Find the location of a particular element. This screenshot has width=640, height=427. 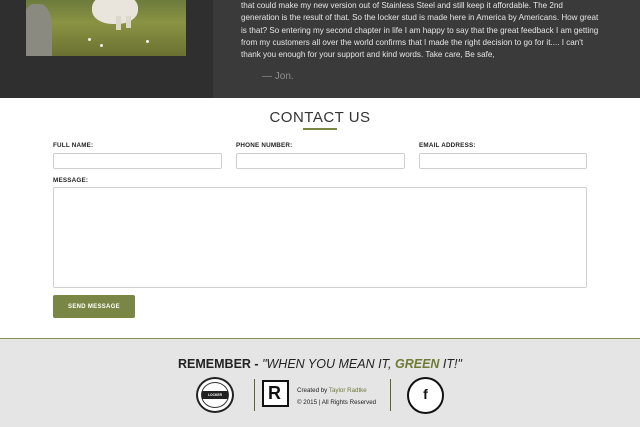

gravestone-shape is located at coordinates (39, 30).